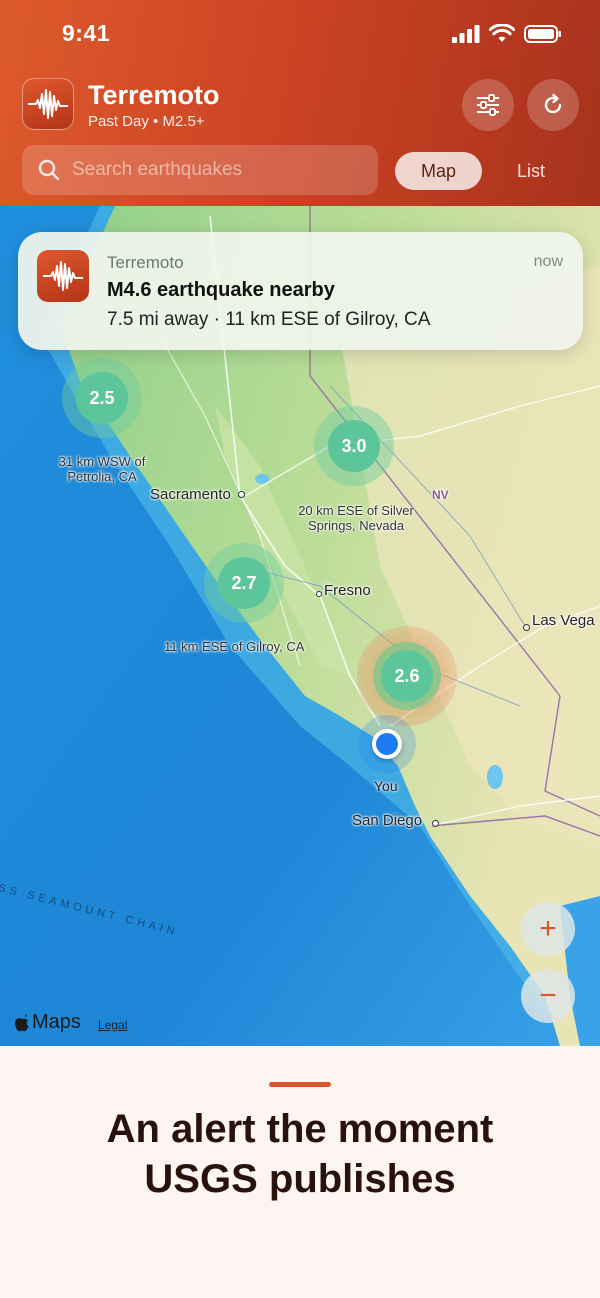  I want to click on search-bar, so click(200, 170).